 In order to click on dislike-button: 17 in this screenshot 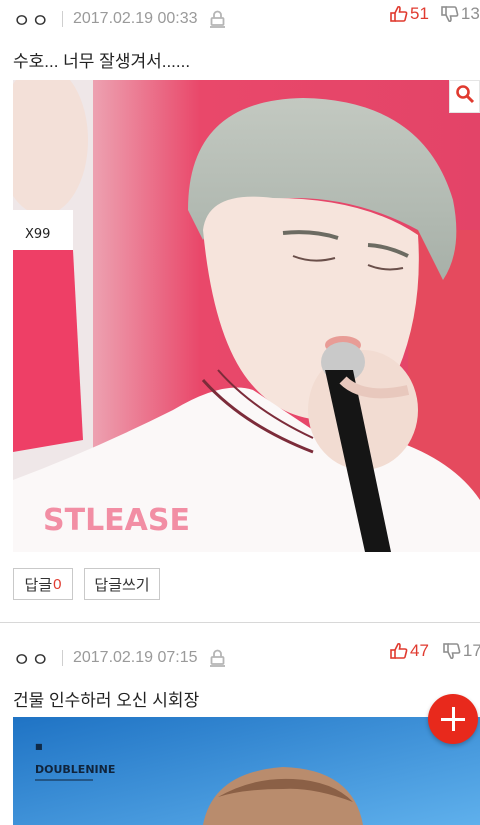, I will do `click(461, 651)`.